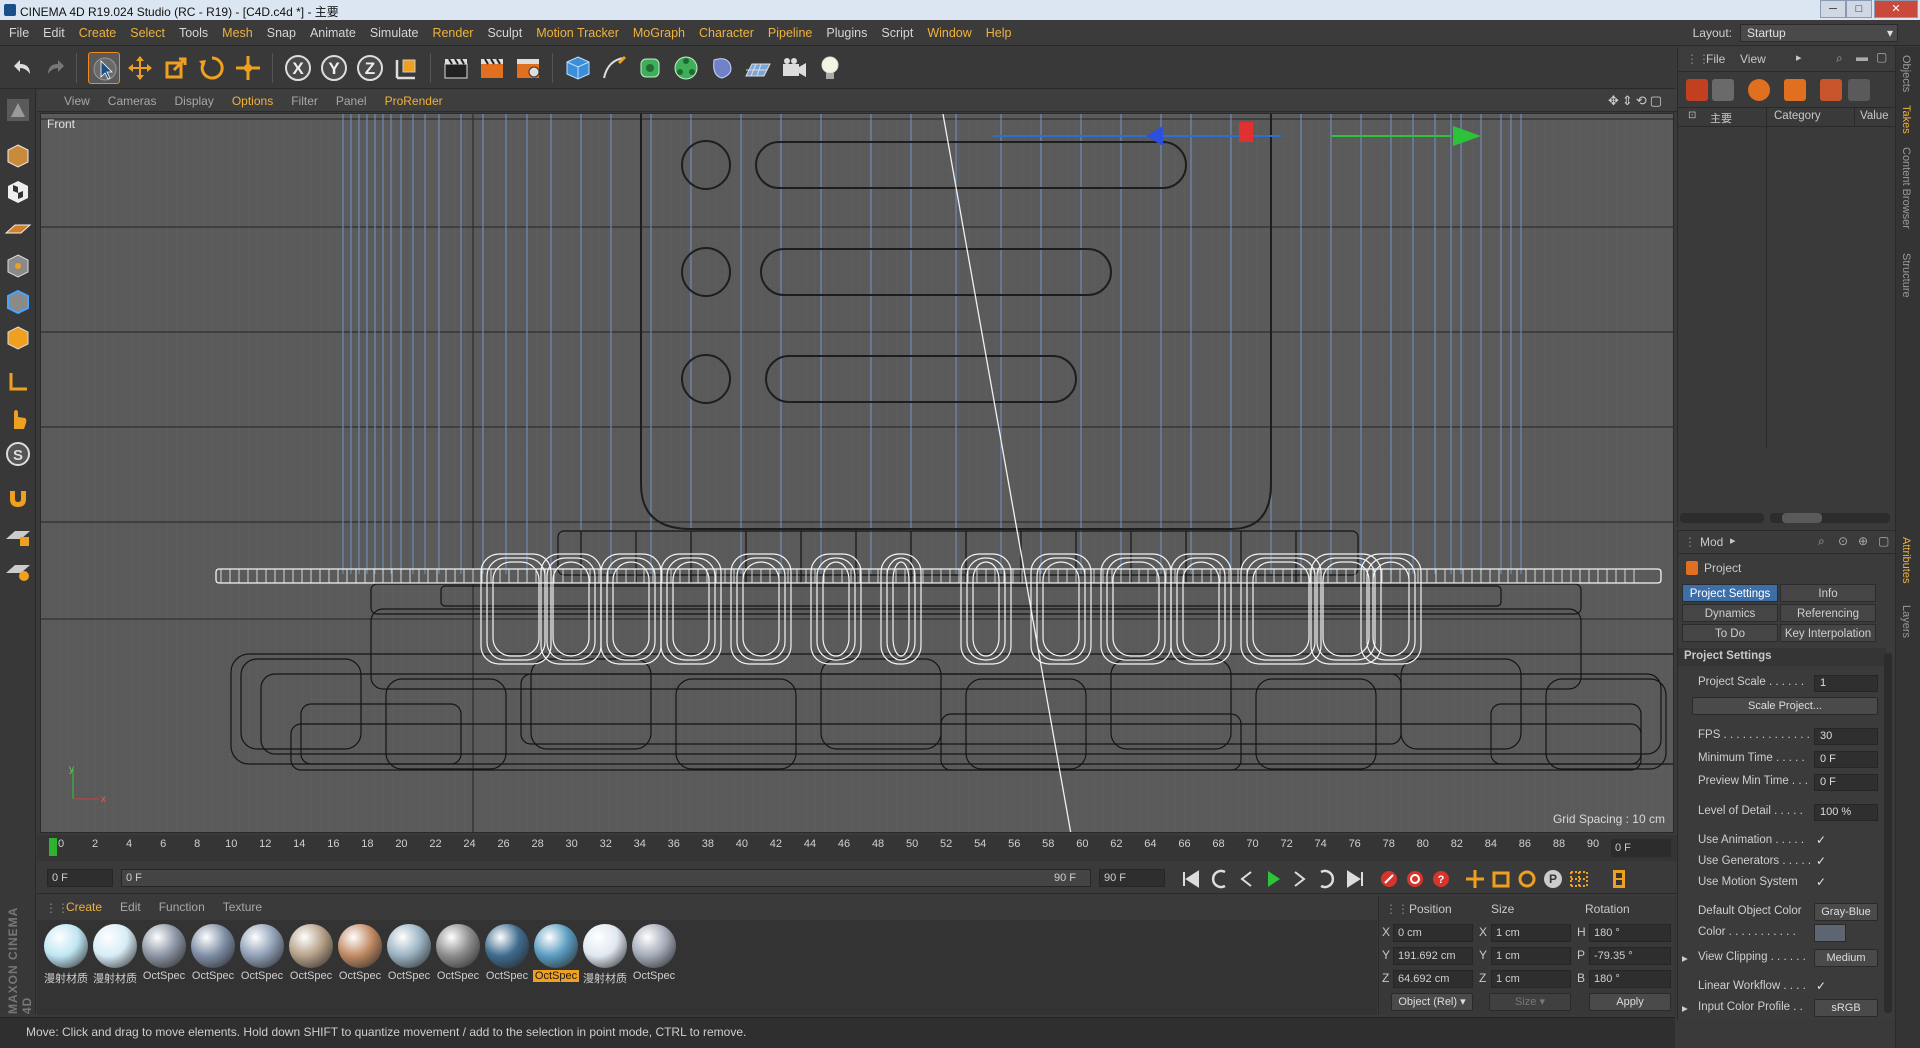  What do you see at coordinates (1722, 518) in the screenshot?
I see `scrollbar-left` at bounding box center [1722, 518].